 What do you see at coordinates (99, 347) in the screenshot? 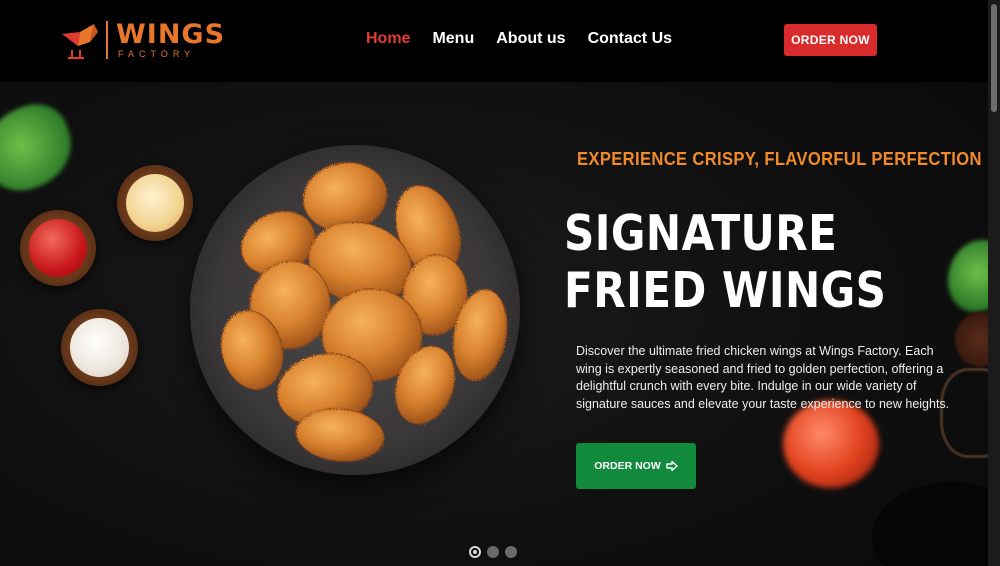
I see `ranch-bowl` at bounding box center [99, 347].